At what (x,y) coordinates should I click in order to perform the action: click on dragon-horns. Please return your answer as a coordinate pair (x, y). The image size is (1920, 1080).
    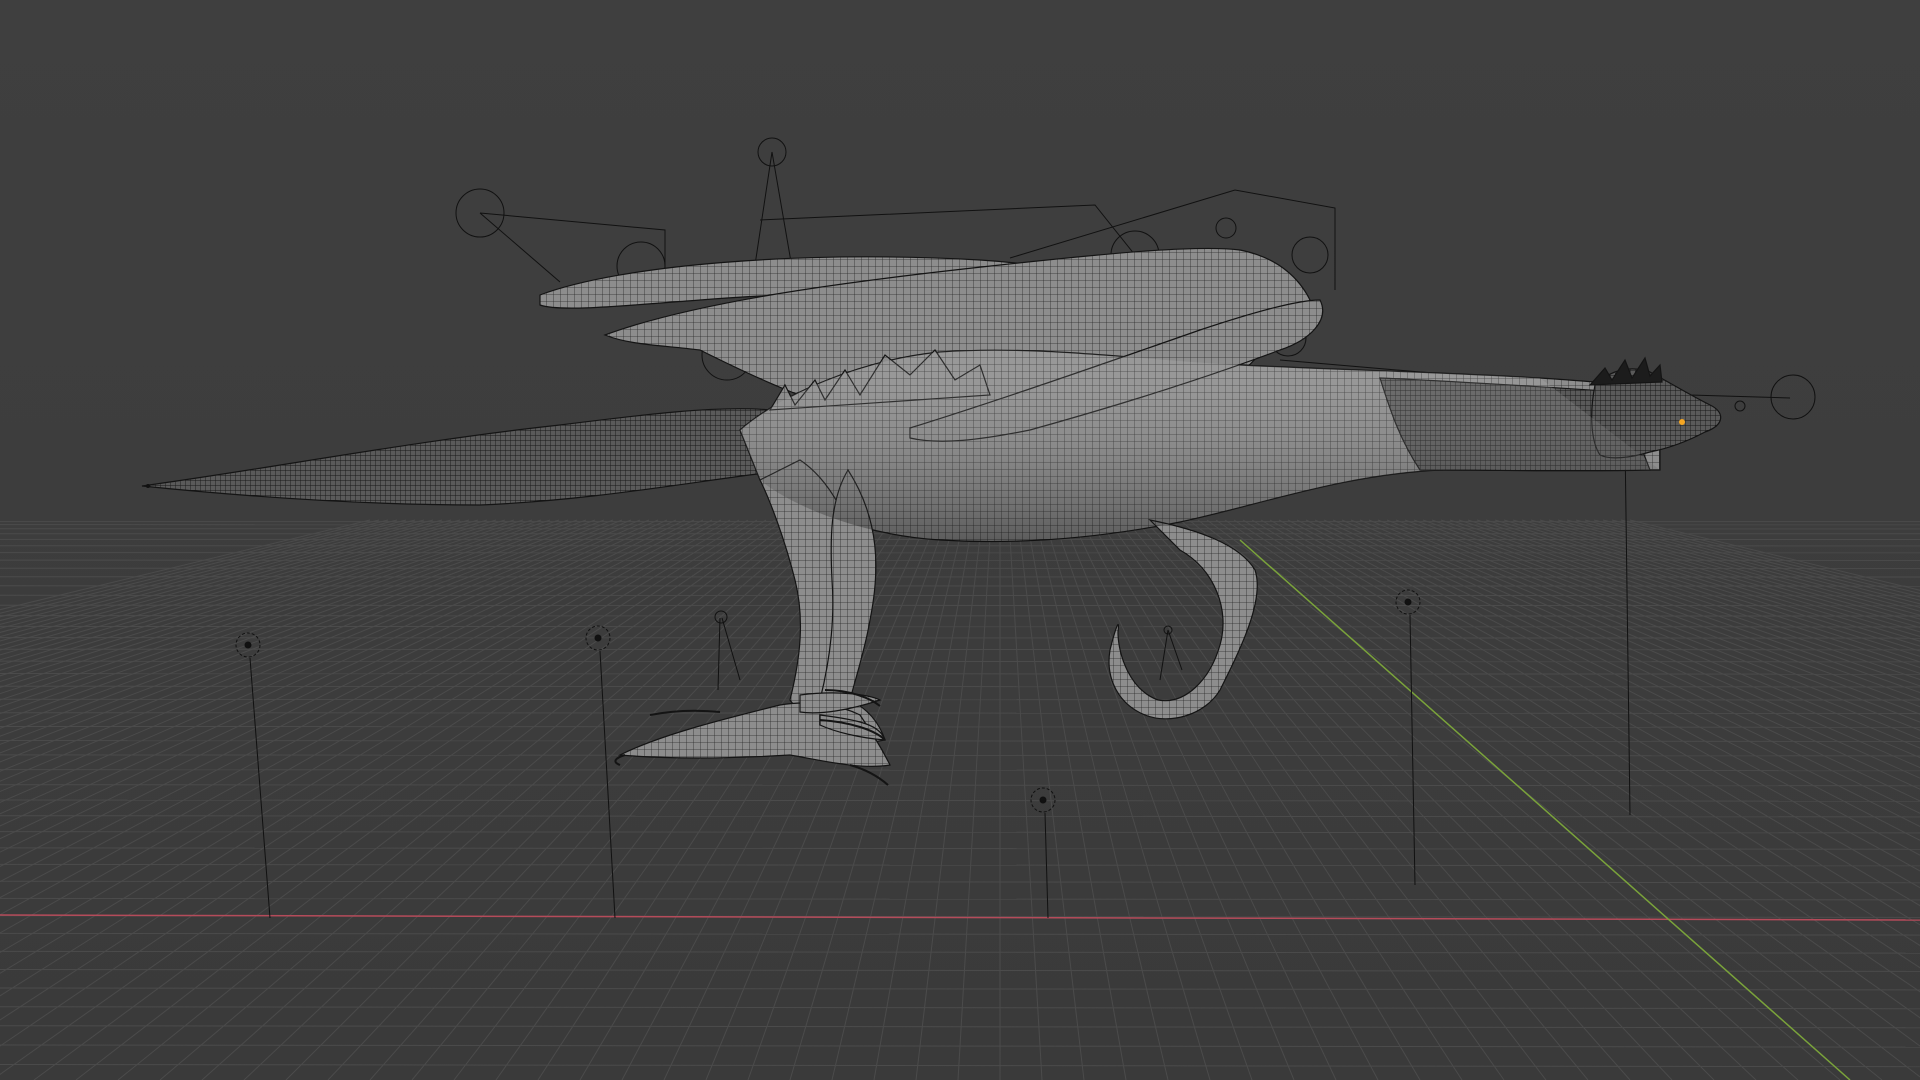
    Looking at the image, I should click on (1625, 371).